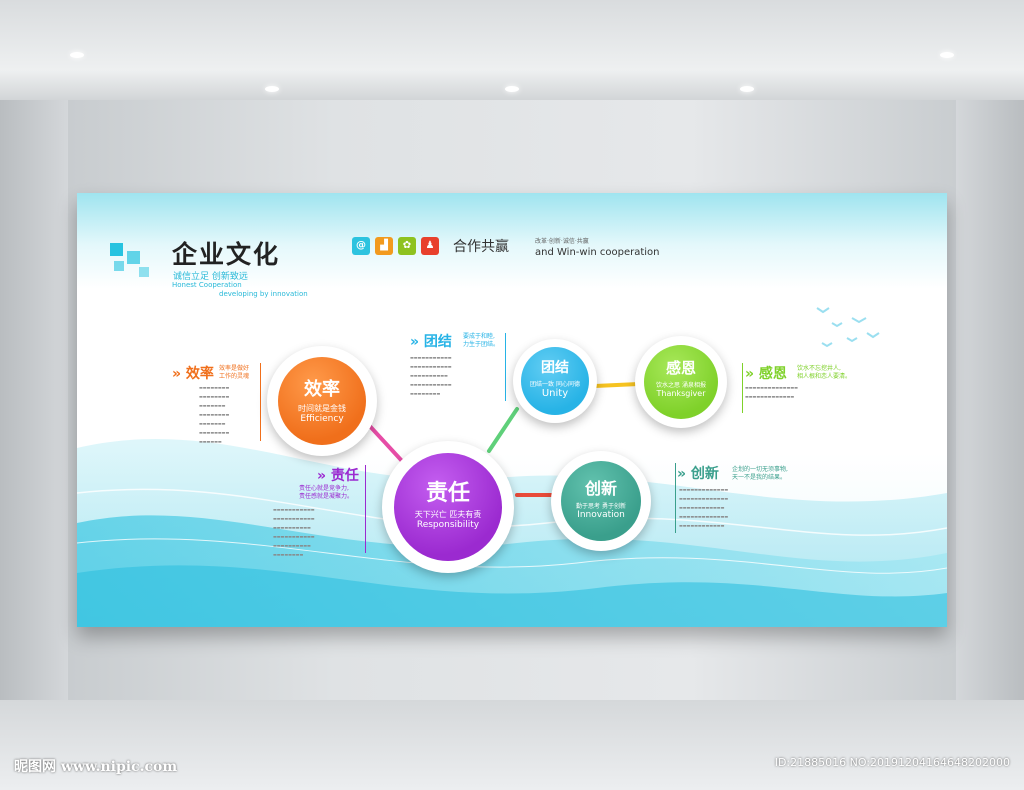 This screenshot has height=790, width=1024. I want to click on floor, so click(512, 745).